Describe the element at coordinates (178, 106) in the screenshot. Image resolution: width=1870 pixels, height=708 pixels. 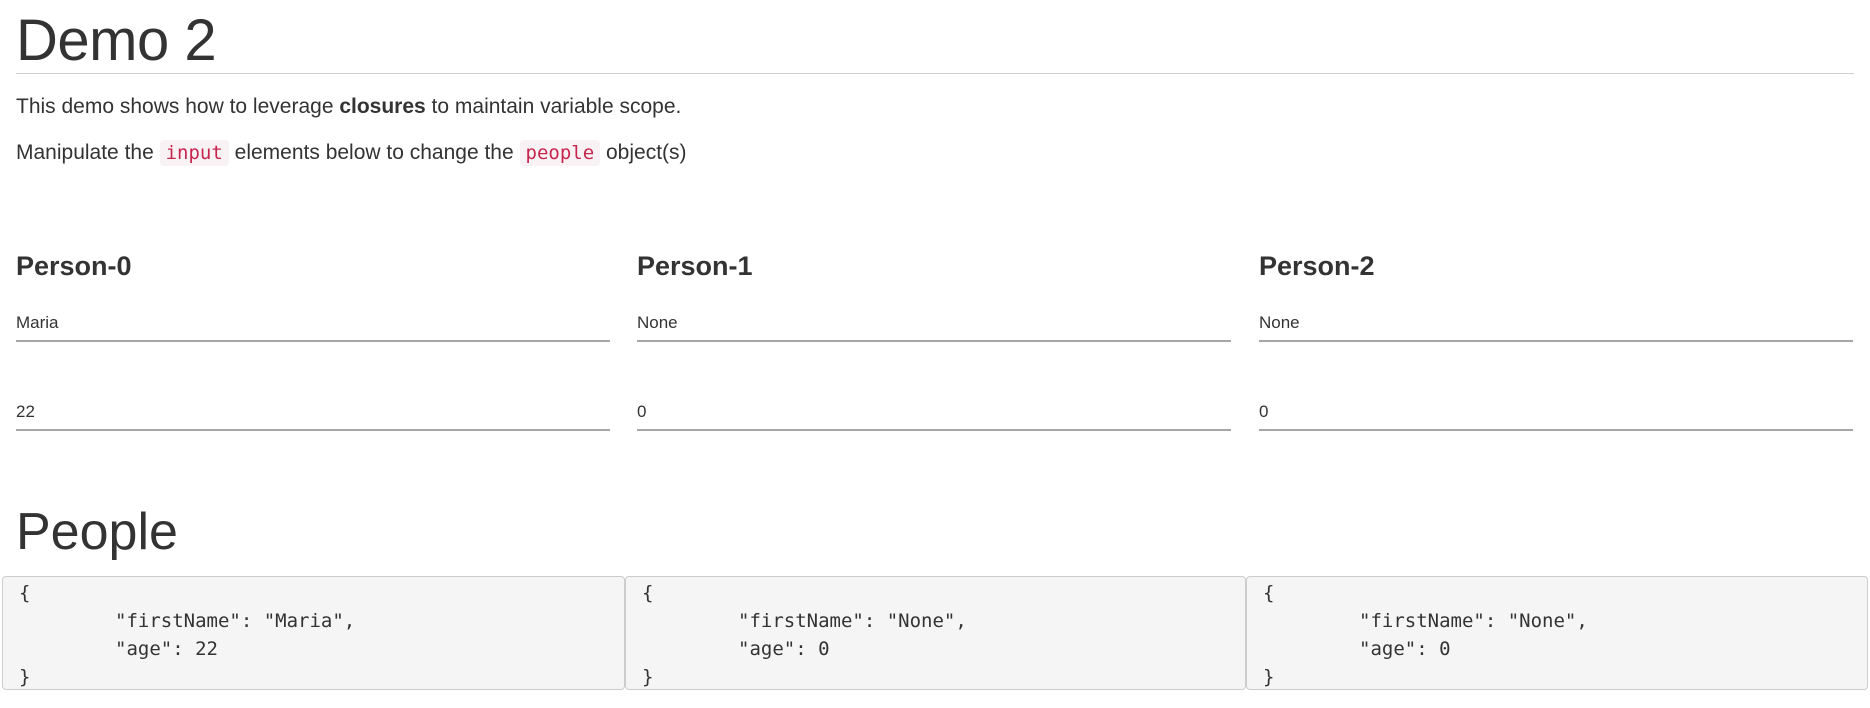
I see `intro-text-before: This demo shows how to leverage` at that location.